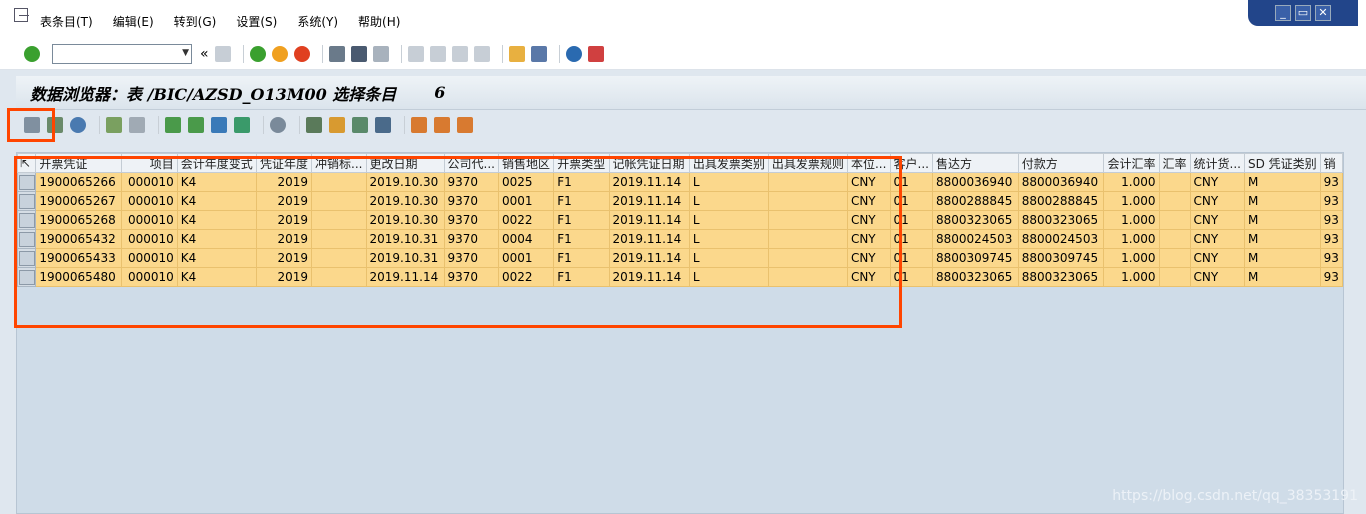 This screenshot has height=514, width=1366. What do you see at coordinates (222, 53) in the screenshot?
I see `save-icon` at bounding box center [222, 53].